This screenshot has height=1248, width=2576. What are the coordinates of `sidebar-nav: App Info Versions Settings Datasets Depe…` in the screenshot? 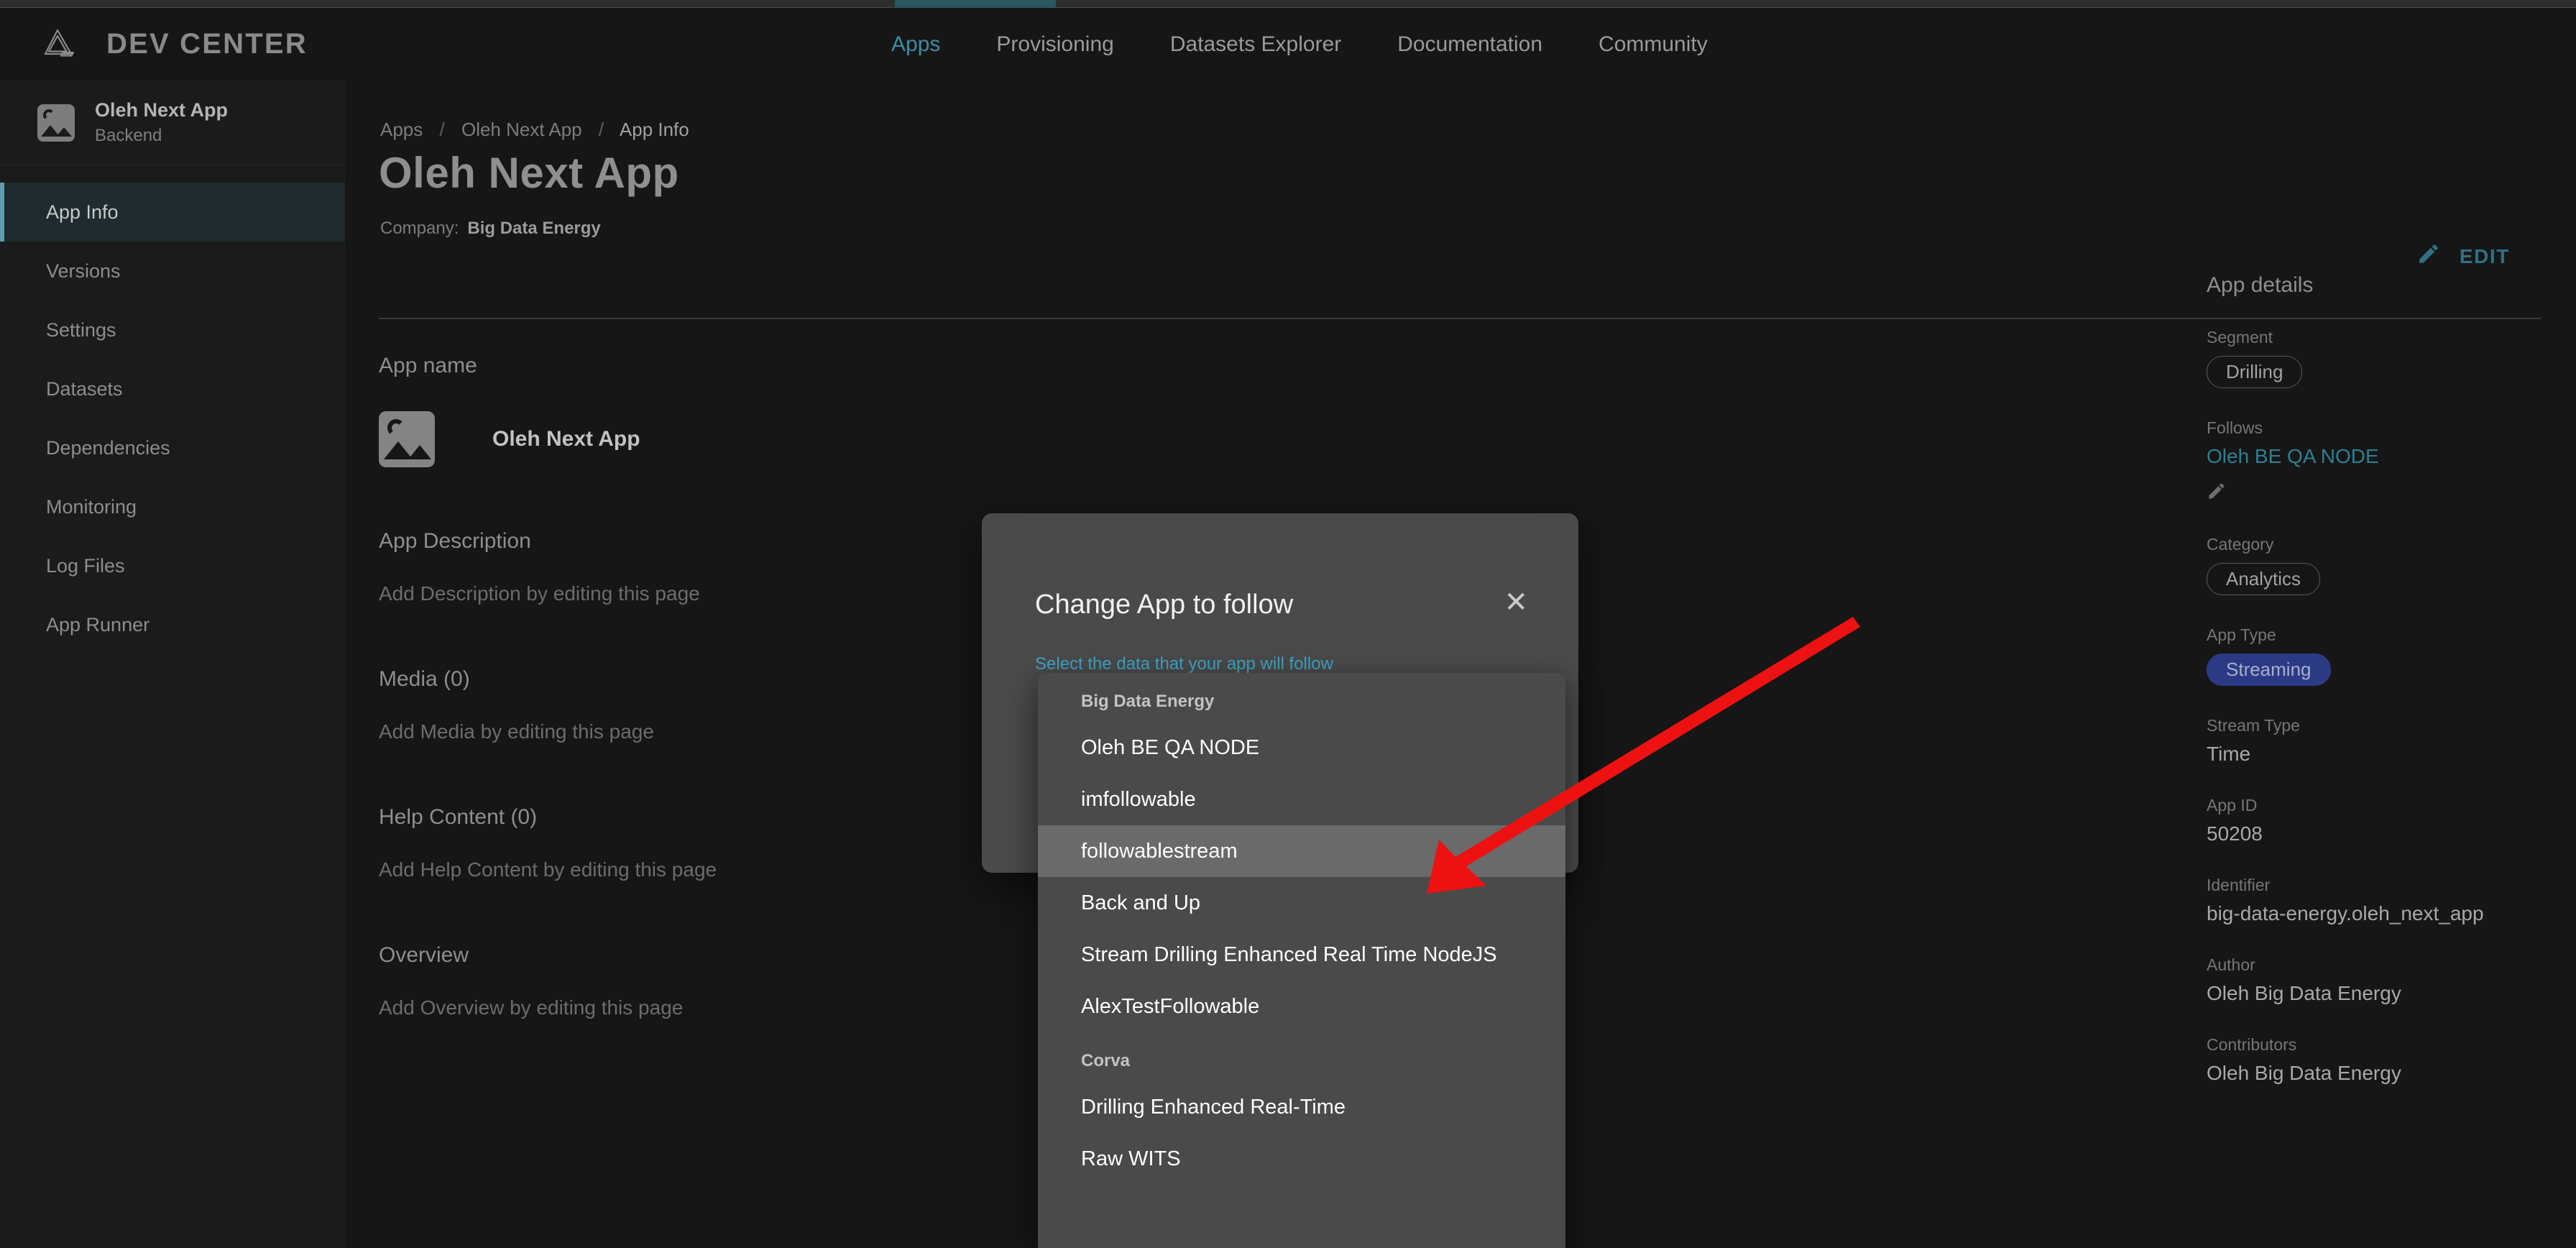 It's located at (172, 409).